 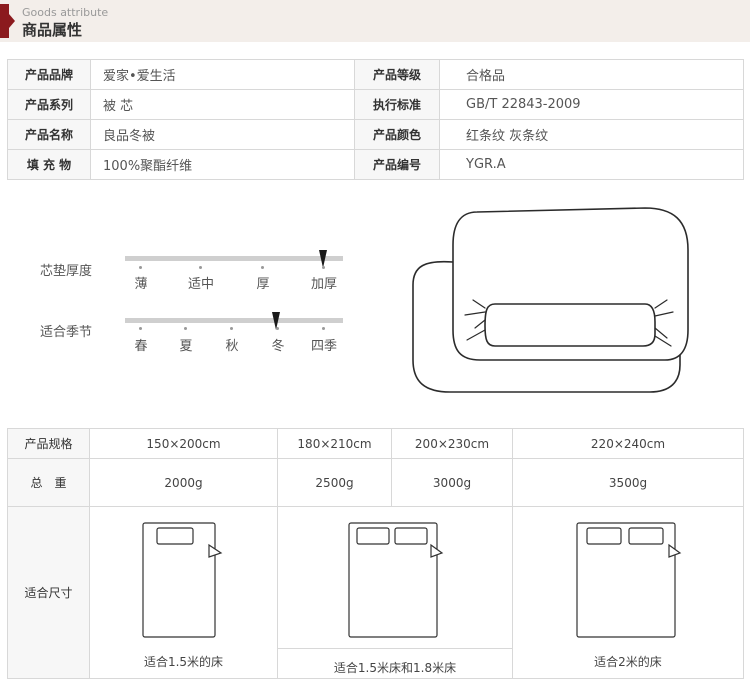 I want to click on weight-label: 总 重, so click(x=48, y=482).